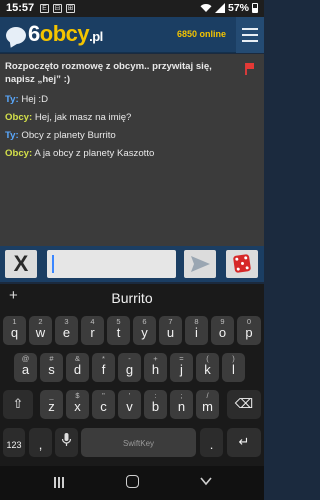 The height and width of the screenshot is (500, 320). I want to click on status-indicators: 57%, so click(229, 8).